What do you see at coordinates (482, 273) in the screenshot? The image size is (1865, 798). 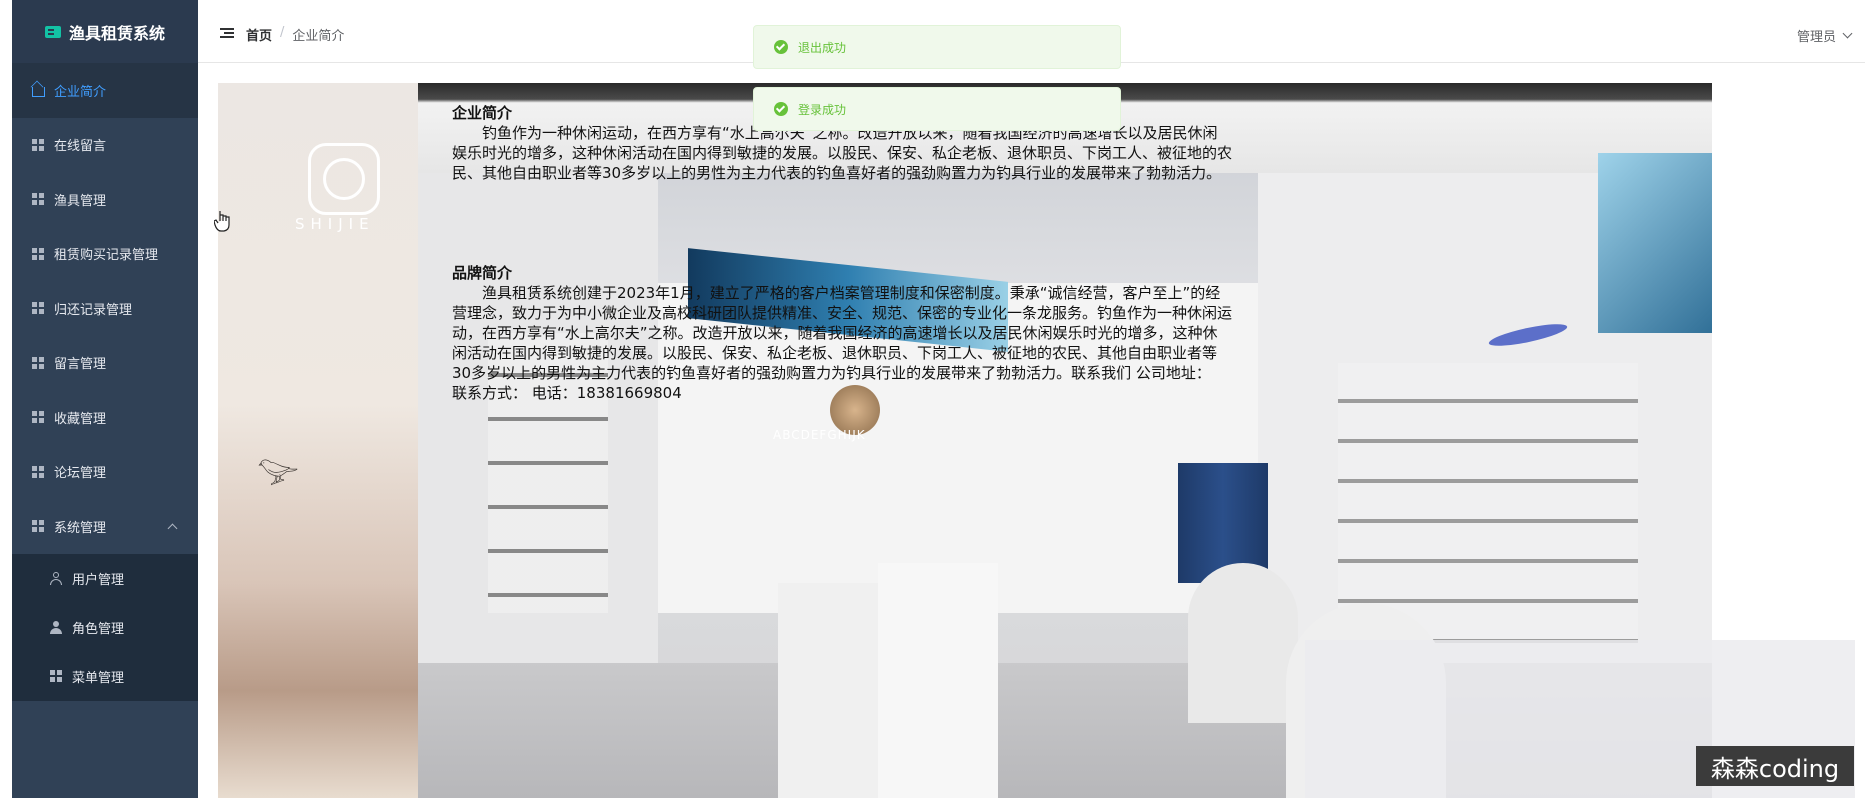 I see `brand-intro-title: 品牌简介` at bounding box center [482, 273].